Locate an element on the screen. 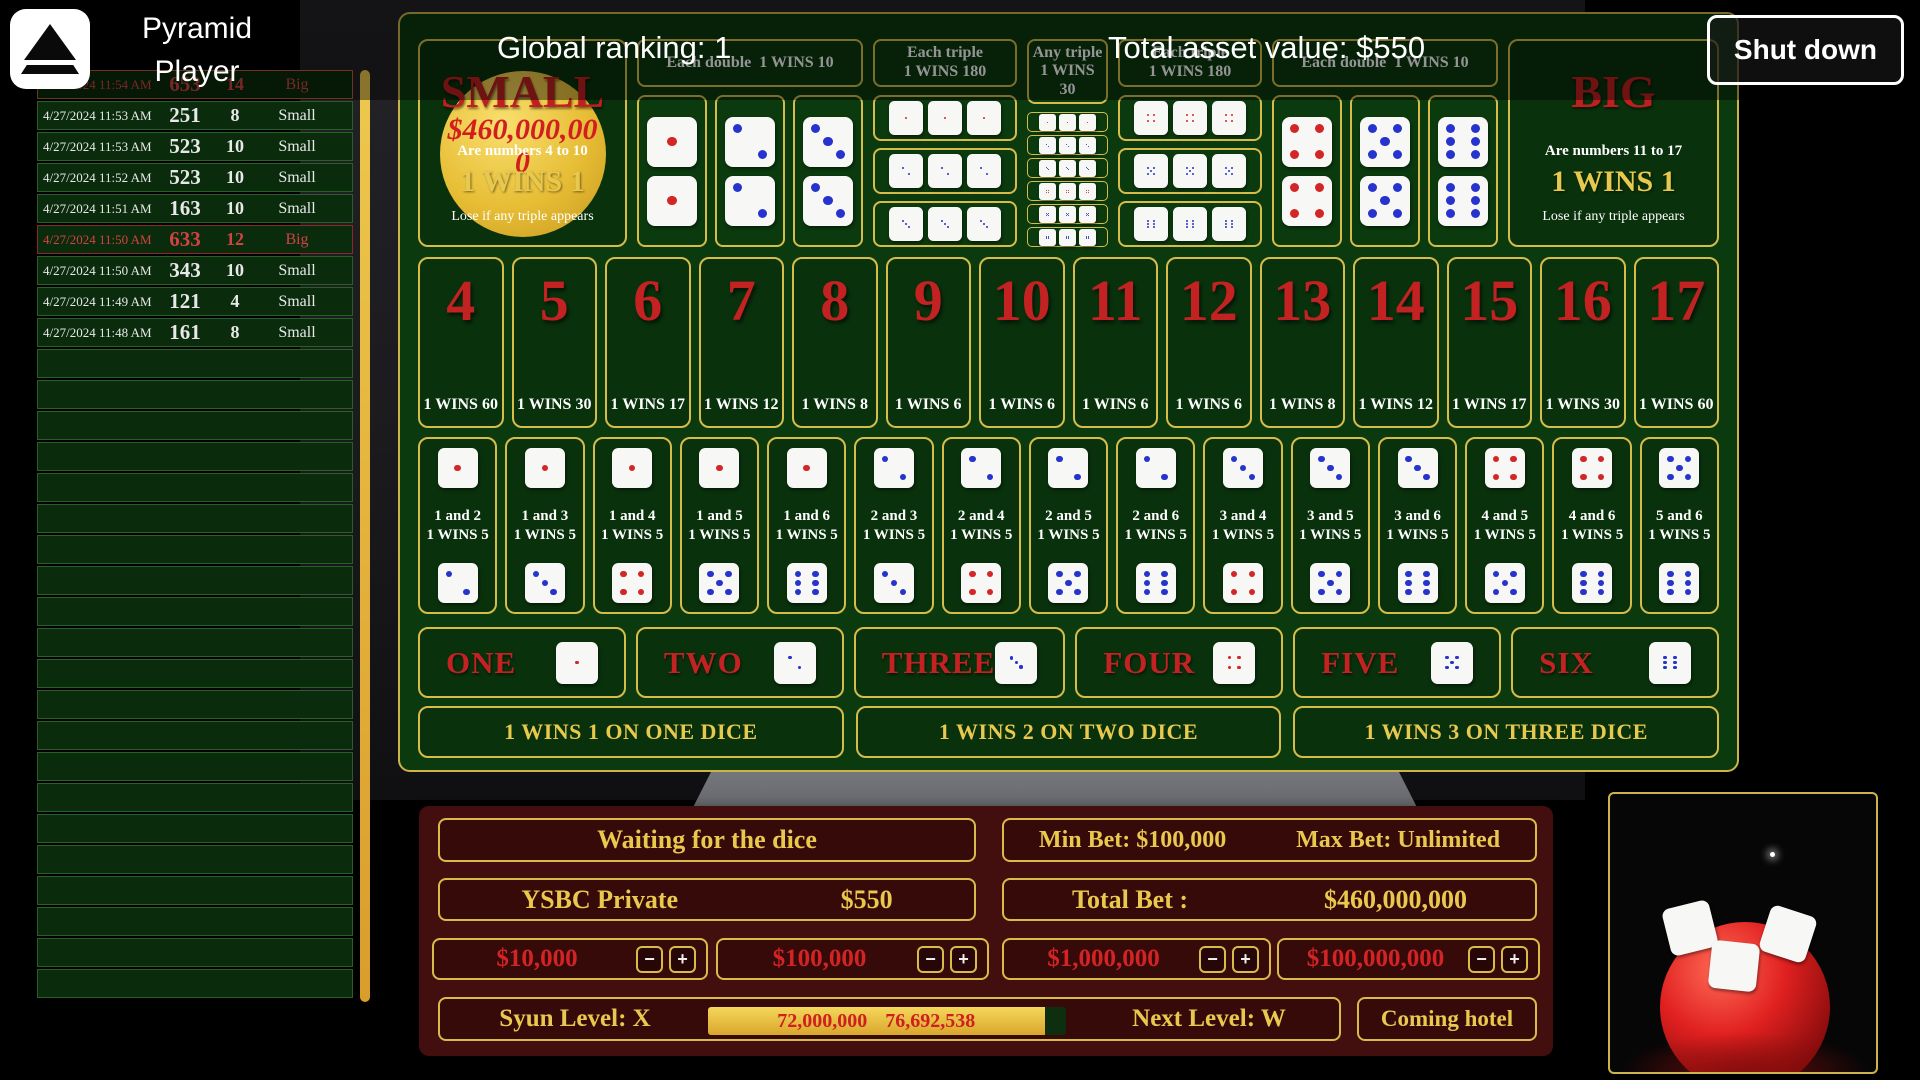 The width and height of the screenshot is (1920, 1080). chip-1000000-plus-button: + is located at coordinates (1245, 959).